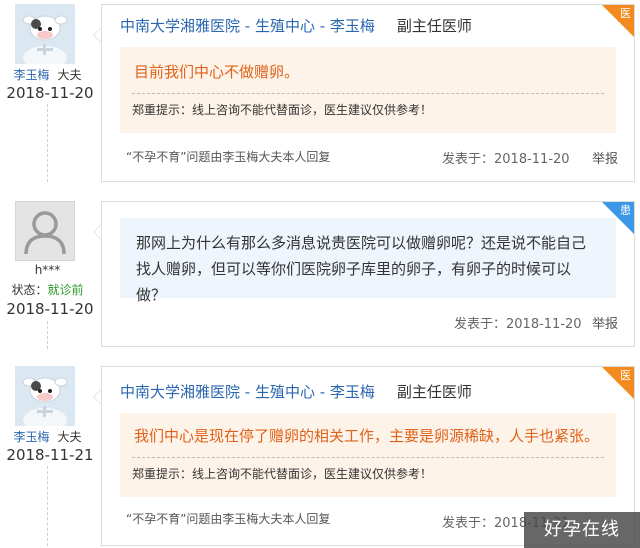 The width and height of the screenshot is (640, 548). Describe the element at coordinates (217, 72) in the screenshot. I see `answer-text: 目前我们中心不做赠卵。` at that location.